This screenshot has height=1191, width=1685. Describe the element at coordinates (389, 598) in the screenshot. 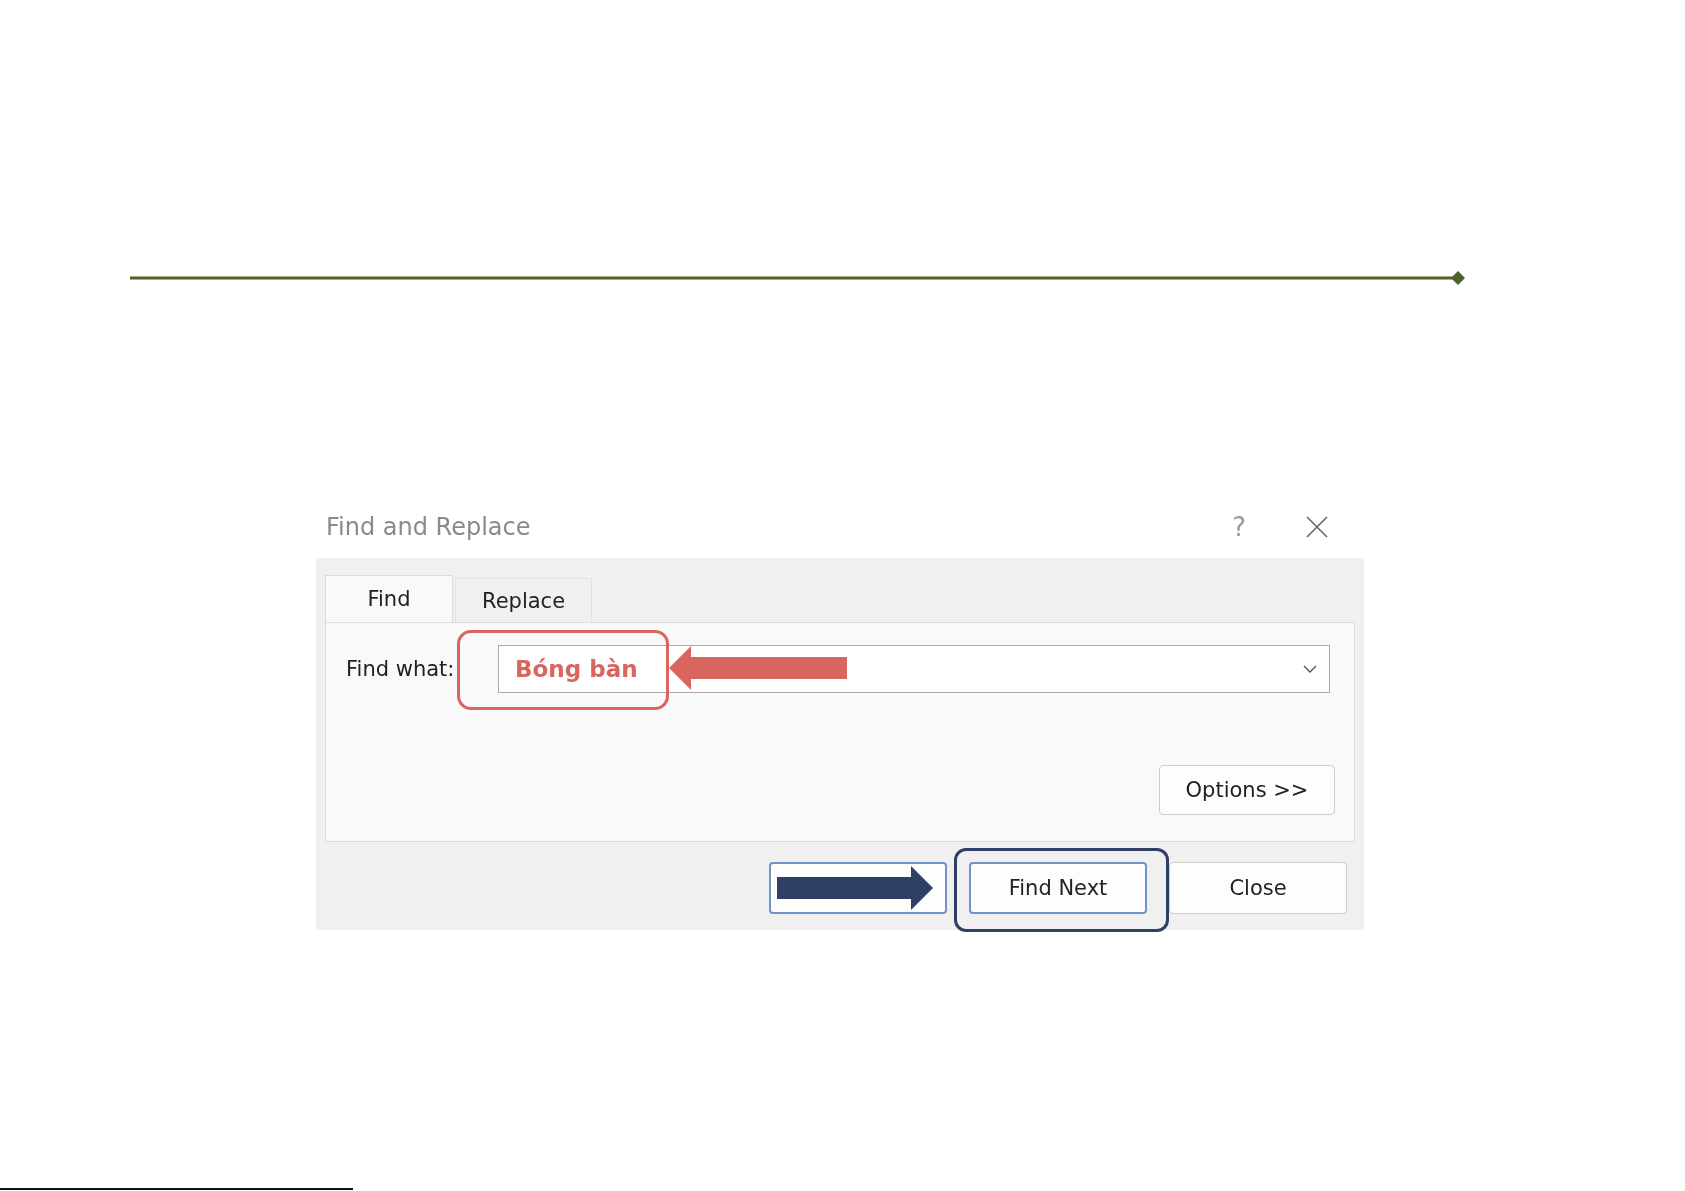

I see `tab: Find` at that location.